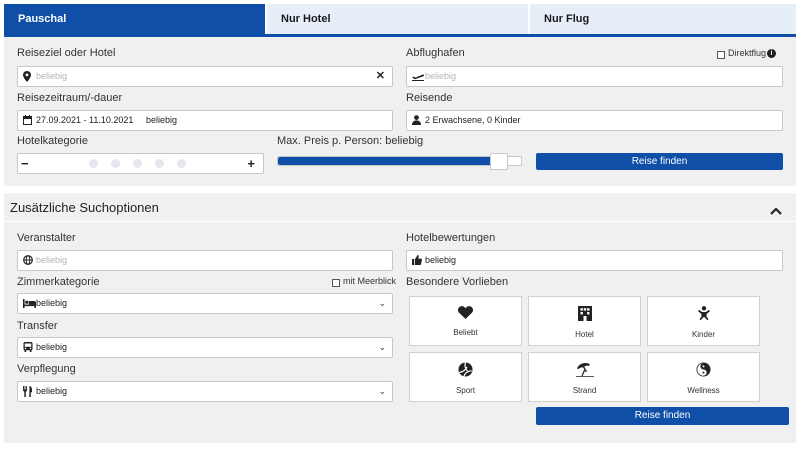 The height and width of the screenshot is (451, 800). Describe the element at coordinates (594, 76) in the screenshot. I see `departure-input: beliebig` at that location.